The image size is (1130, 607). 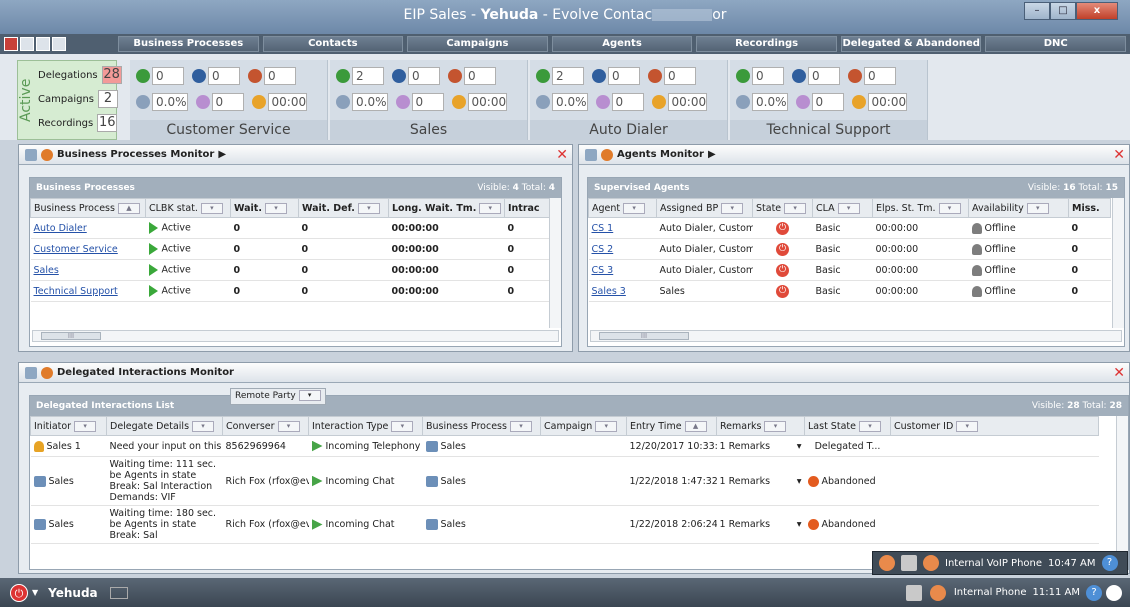 I want to click on column-header: Remarks ▾, so click(x=760, y=426).